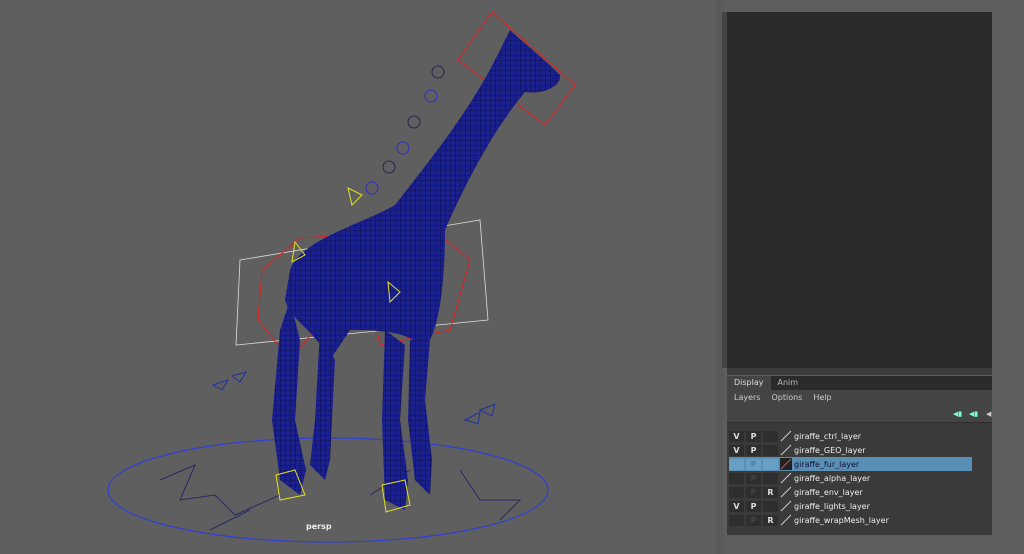  Describe the element at coordinates (832, 478) in the screenshot. I see `layer-name: giraffe_alpha_layer` at that location.